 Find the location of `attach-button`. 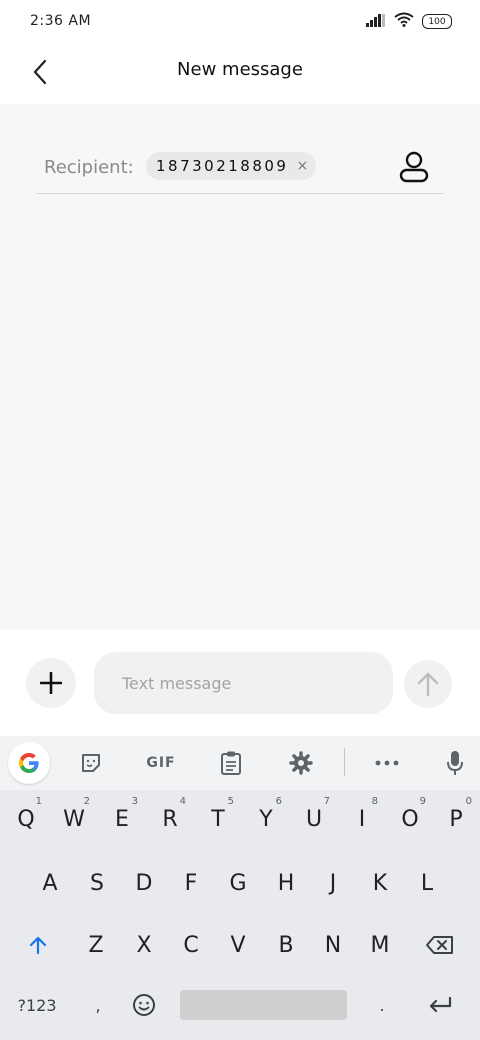

attach-button is located at coordinates (51, 683).